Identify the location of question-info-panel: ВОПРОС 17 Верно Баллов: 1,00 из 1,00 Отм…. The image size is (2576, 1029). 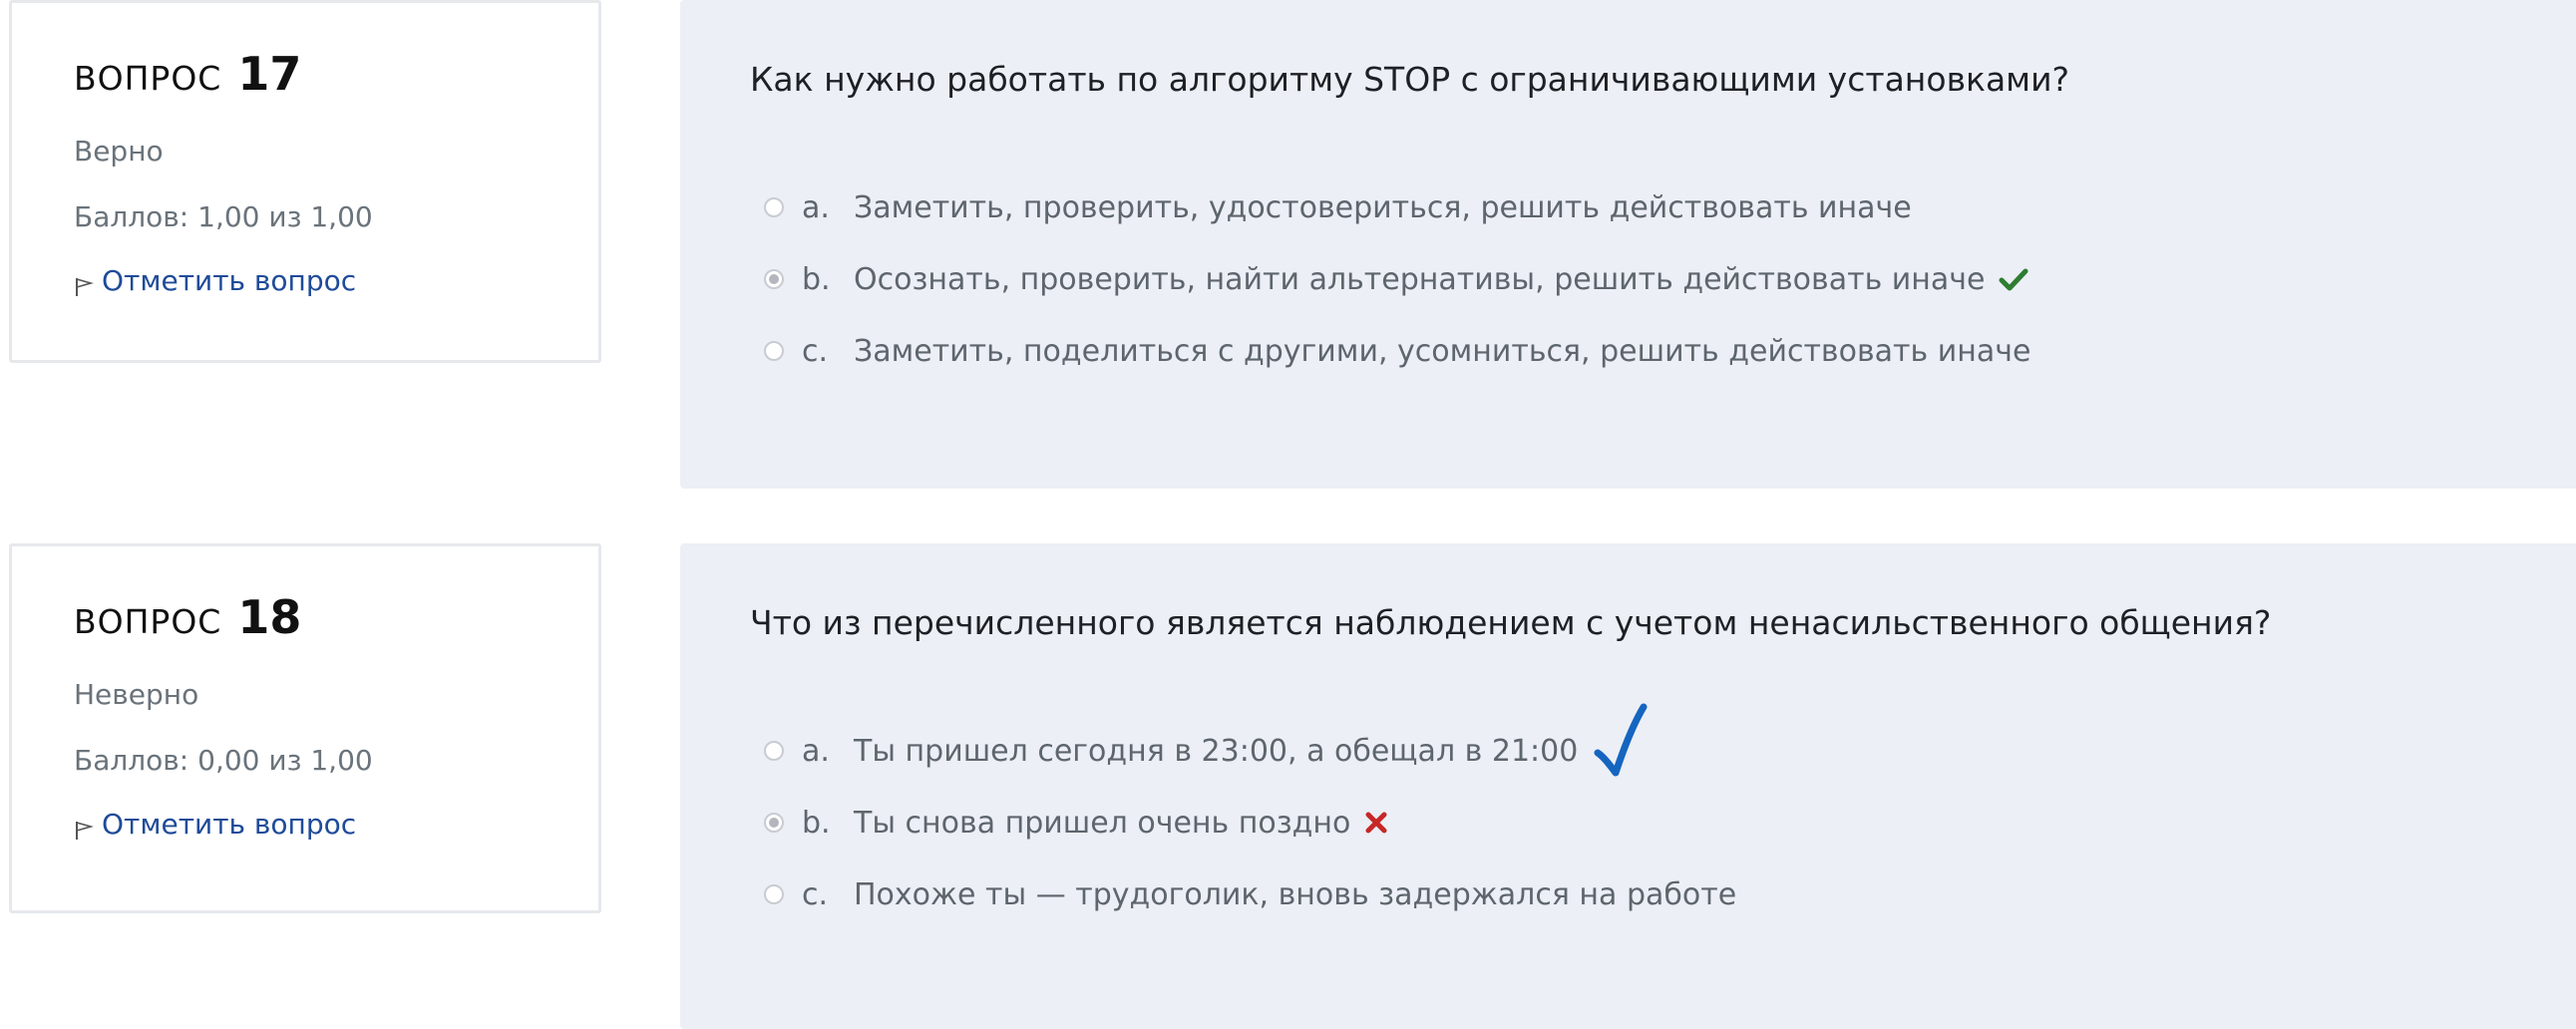
(305, 182).